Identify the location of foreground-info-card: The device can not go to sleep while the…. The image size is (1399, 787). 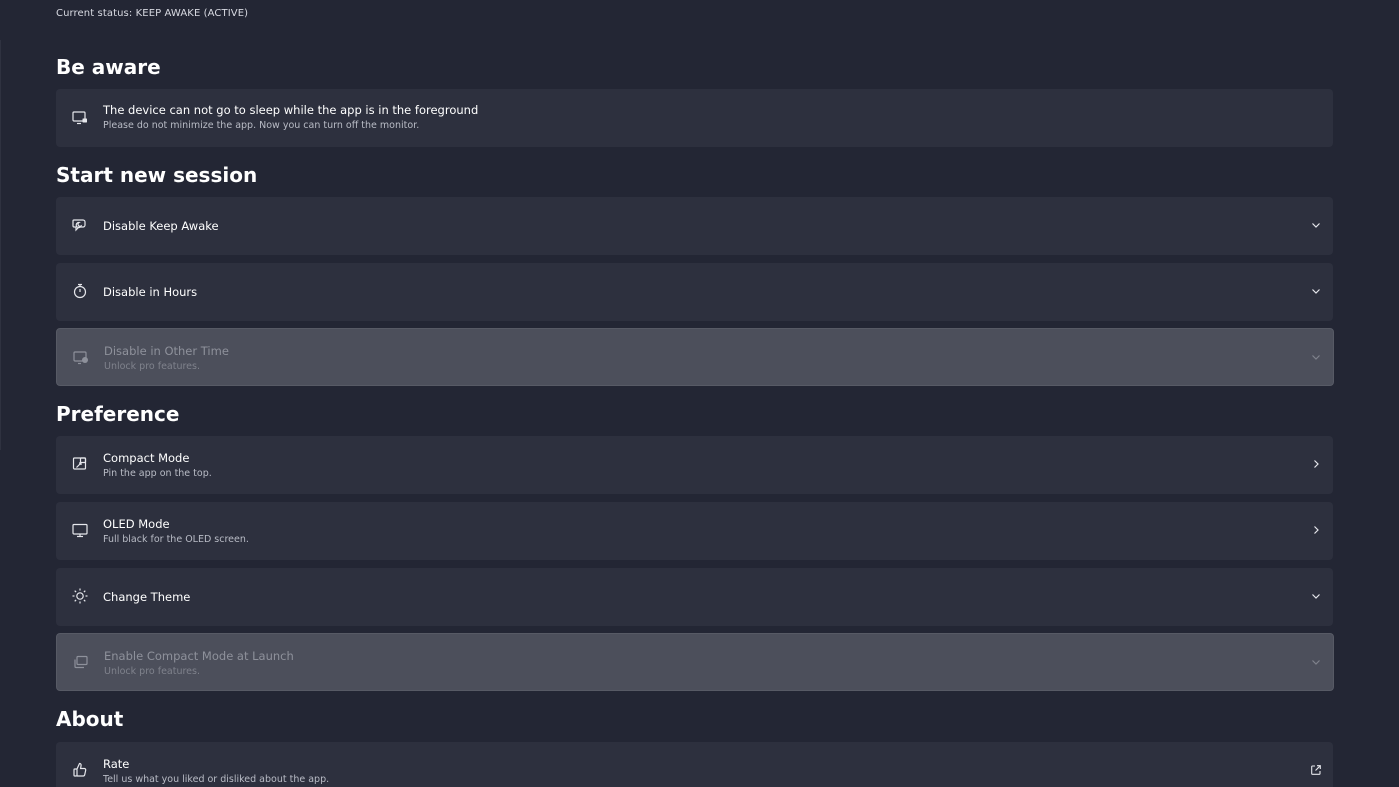
(694, 118).